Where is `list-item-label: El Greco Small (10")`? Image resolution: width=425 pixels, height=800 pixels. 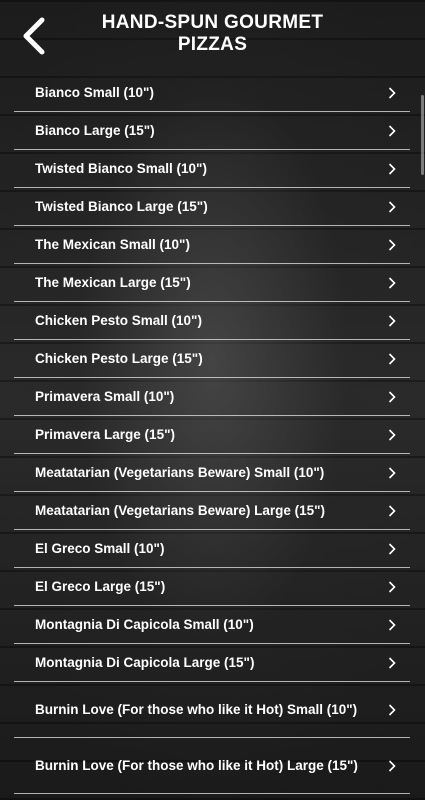 list-item-label: El Greco Small (10") is located at coordinates (100, 548).